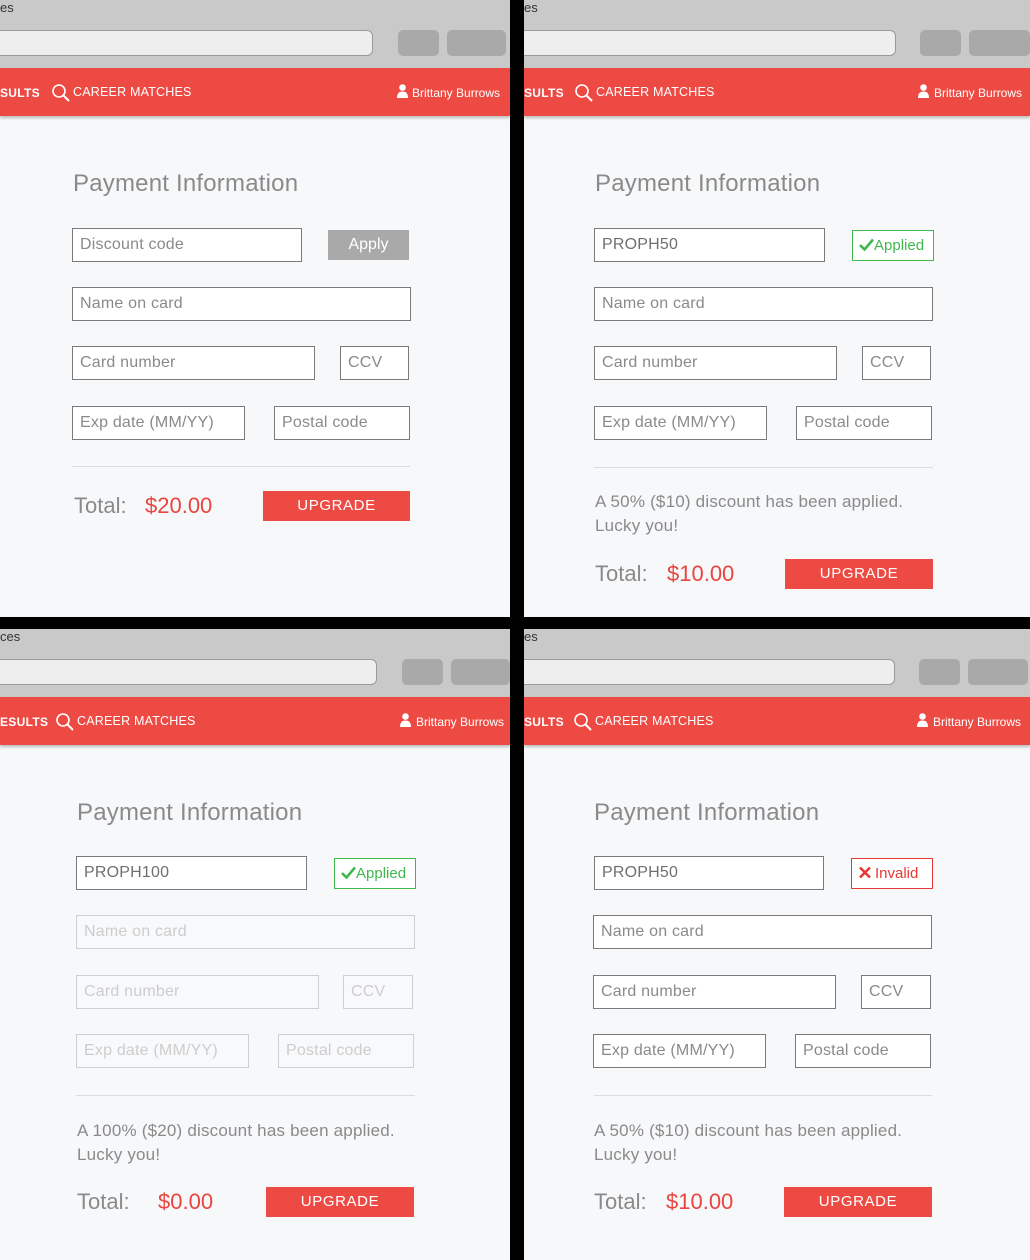 This screenshot has width=1030, height=1260. What do you see at coordinates (186, 1201) in the screenshot?
I see `total-value: $0.00` at bounding box center [186, 1201].